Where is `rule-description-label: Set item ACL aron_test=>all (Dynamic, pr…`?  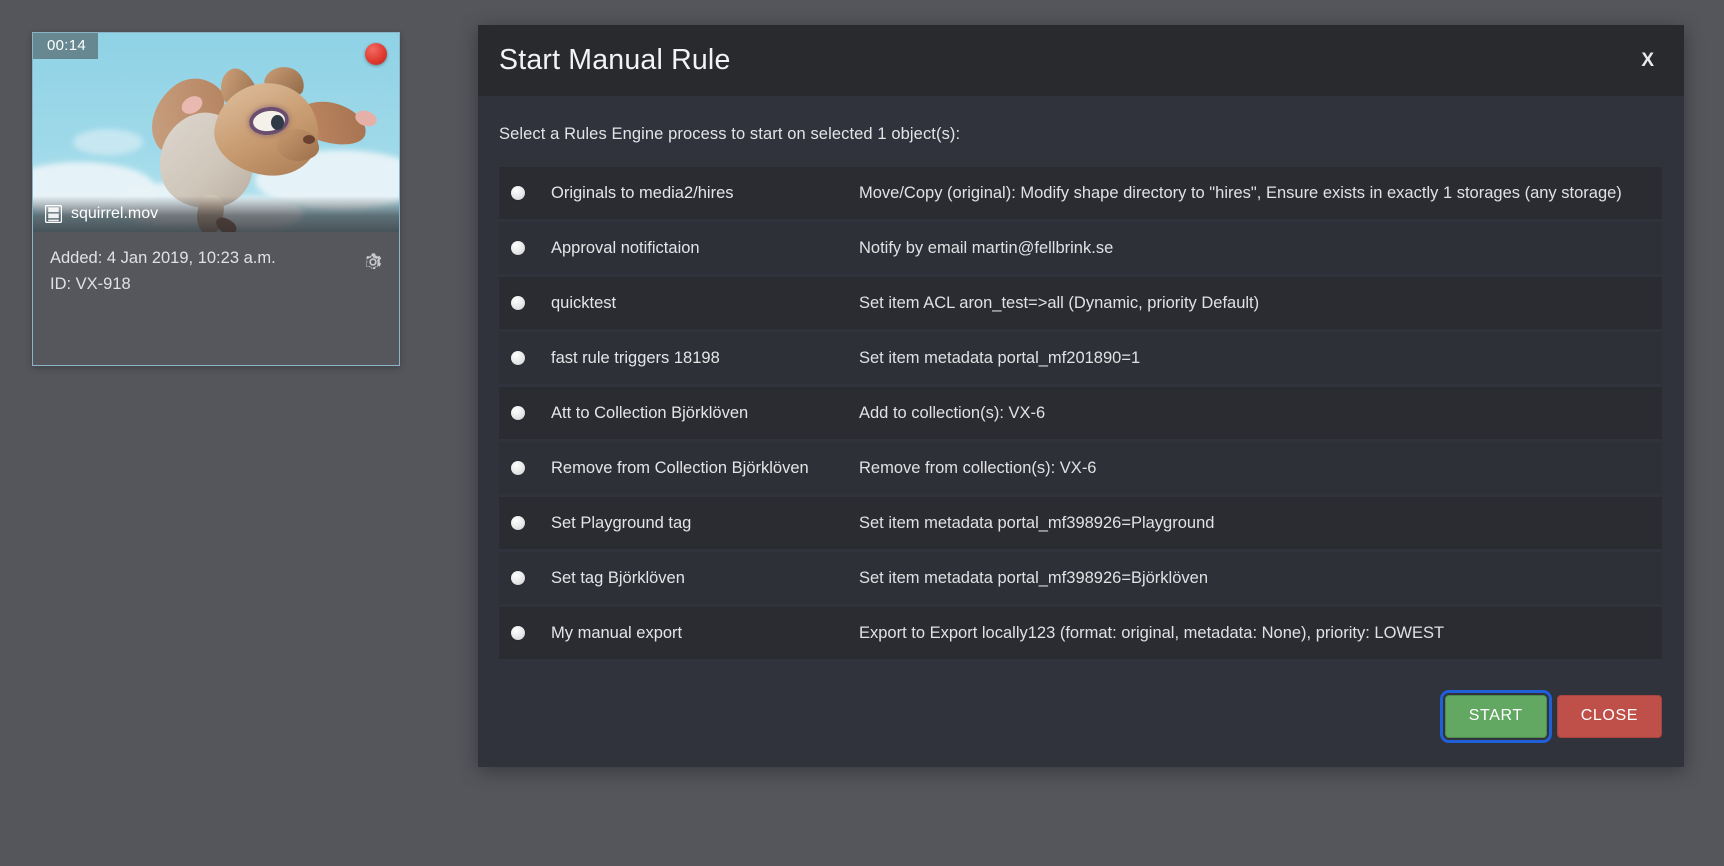 rule-description-label: Set item ACL aron_test=>all (Dynamic, pr… is located at coordinates (1059, 302).